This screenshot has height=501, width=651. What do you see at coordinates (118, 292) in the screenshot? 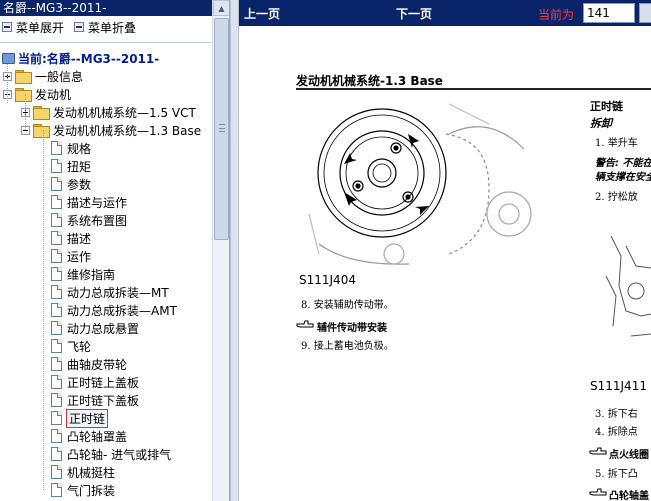
I see `tree-item-label: 动力总成拆装—MT` at bounding box center [118, 292].